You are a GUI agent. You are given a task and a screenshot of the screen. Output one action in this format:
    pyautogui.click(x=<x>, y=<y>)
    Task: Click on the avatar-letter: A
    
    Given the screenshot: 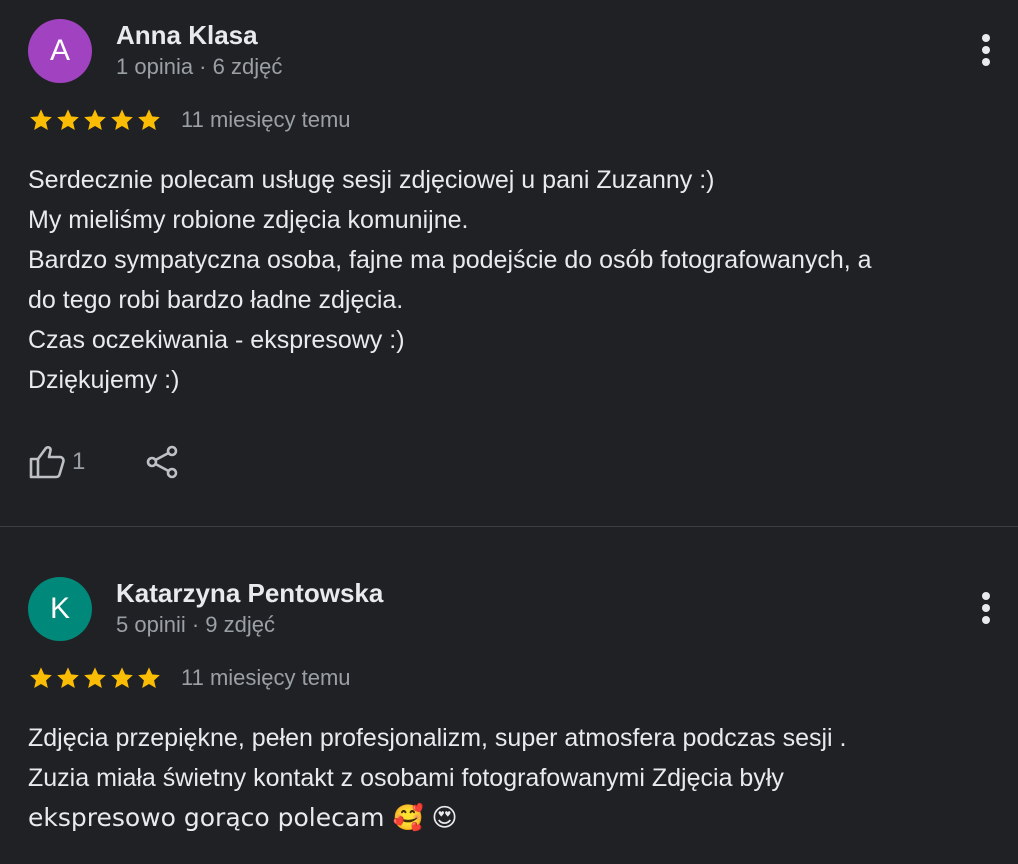 What is the action you would take?
    pyautogui.click(x=59, y=50)
    